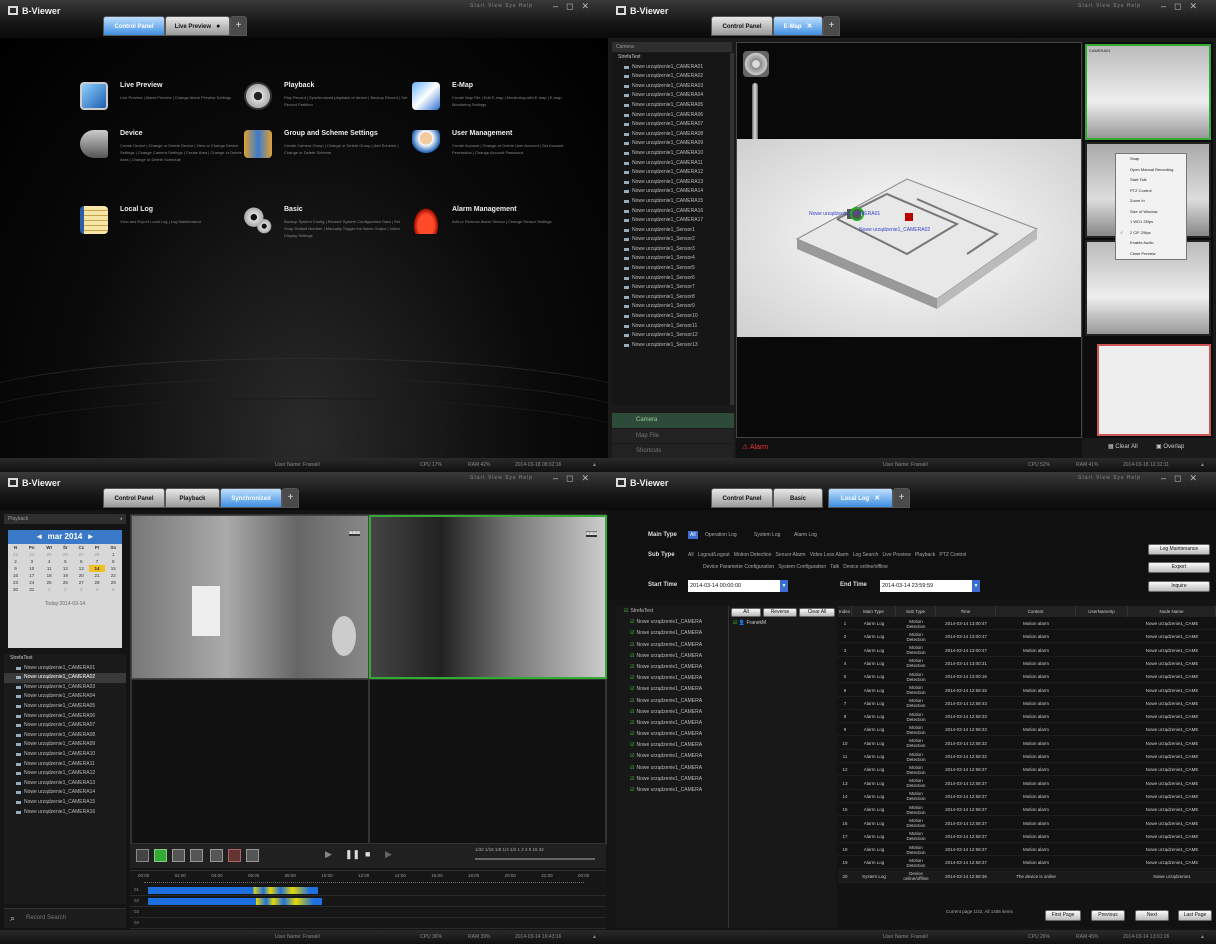 This screenshot has width=1216, height=944. I want to click on step-icon: ▶, so click(388, 854).